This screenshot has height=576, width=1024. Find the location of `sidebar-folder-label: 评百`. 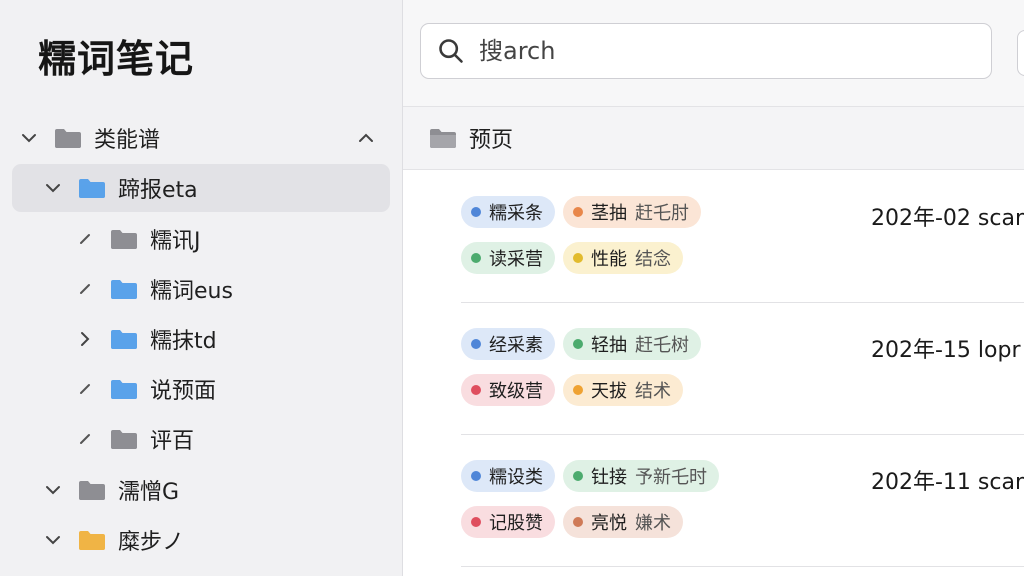

sidebar-folder-label: 评百 is located at coordinates (172, 441).